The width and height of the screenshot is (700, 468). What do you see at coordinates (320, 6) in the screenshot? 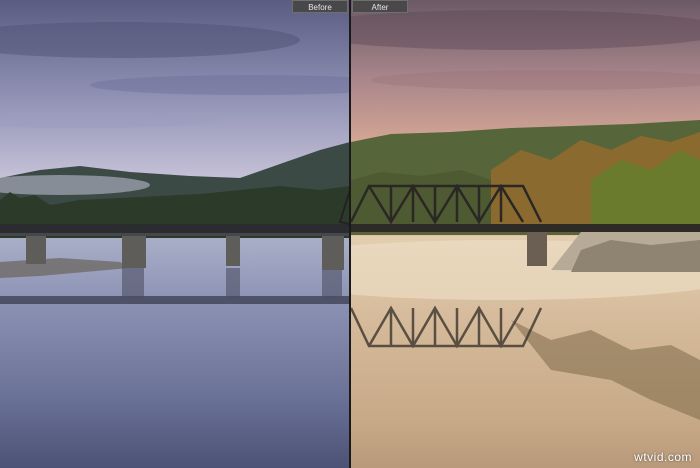
I see `before-label: Before` at bounding box center [320, 6].